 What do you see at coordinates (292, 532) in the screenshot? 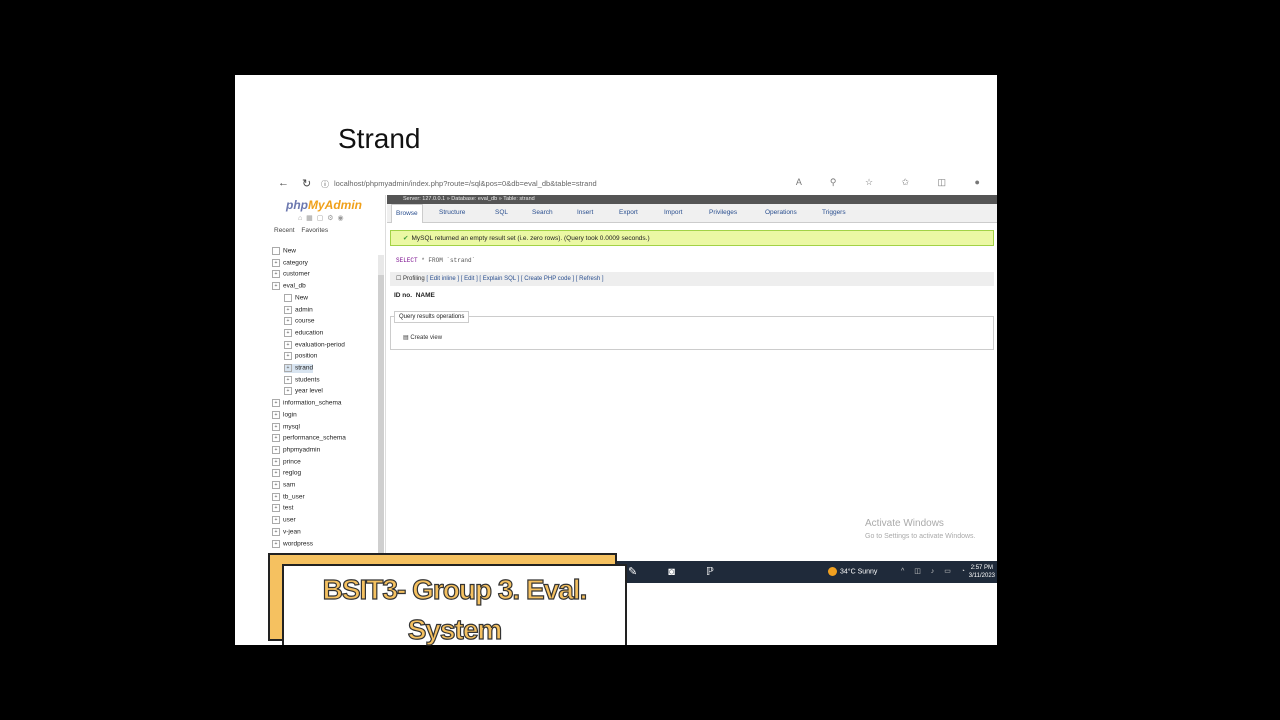
I see `tree-item-label: v-jean` at bounding box center [292, 532].